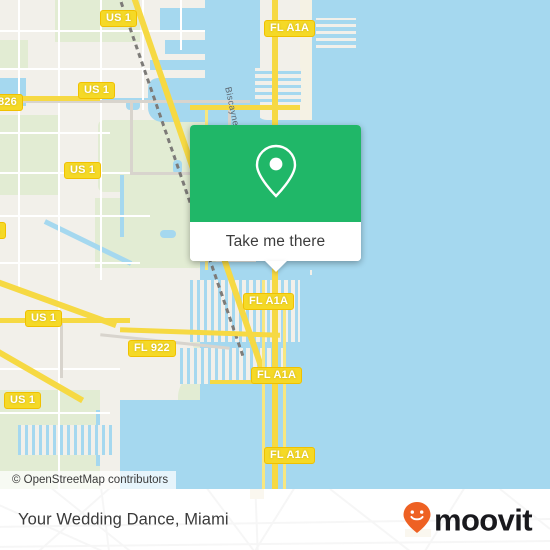 The width and height of the screenshot is (550, 550). What do you see at coordinates (122, 206) in the screenshot?
I see `map-water-canal-vertical` at bounding box center [122, 206].